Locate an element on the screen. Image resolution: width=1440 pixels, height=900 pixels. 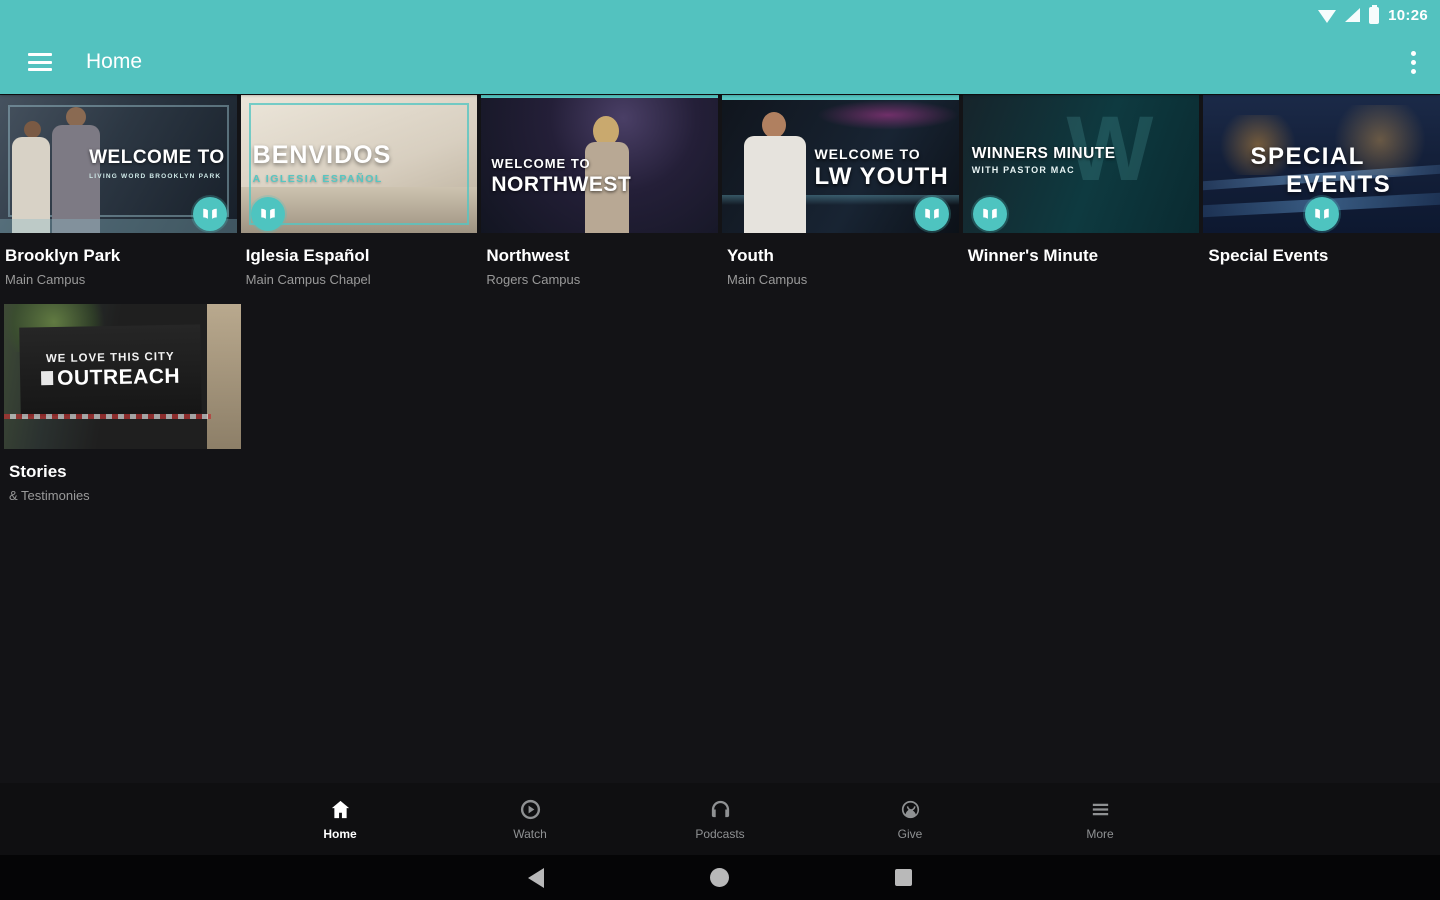
status-time: 10:26 is located at coordinates (1408, 15).